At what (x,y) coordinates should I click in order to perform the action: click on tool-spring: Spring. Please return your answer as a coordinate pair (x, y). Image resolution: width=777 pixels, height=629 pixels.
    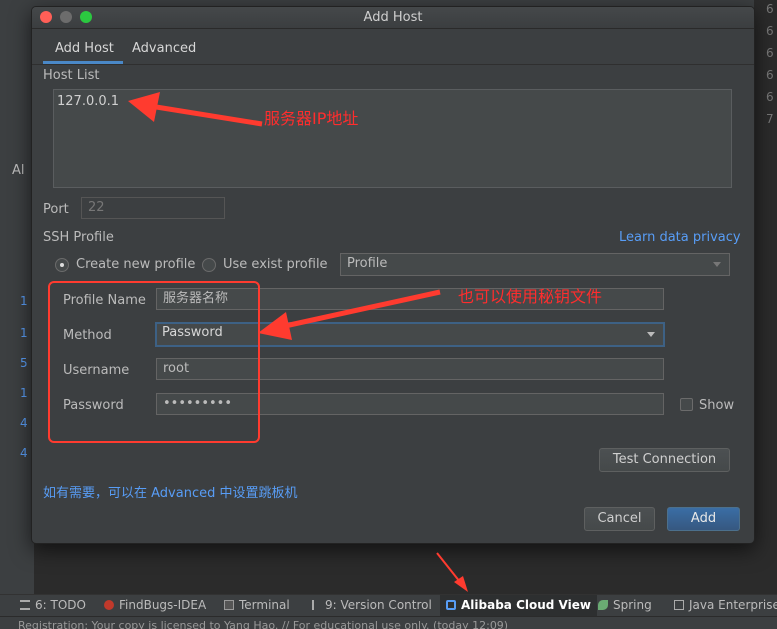
    Looking at the image, I should click on (625, 605).